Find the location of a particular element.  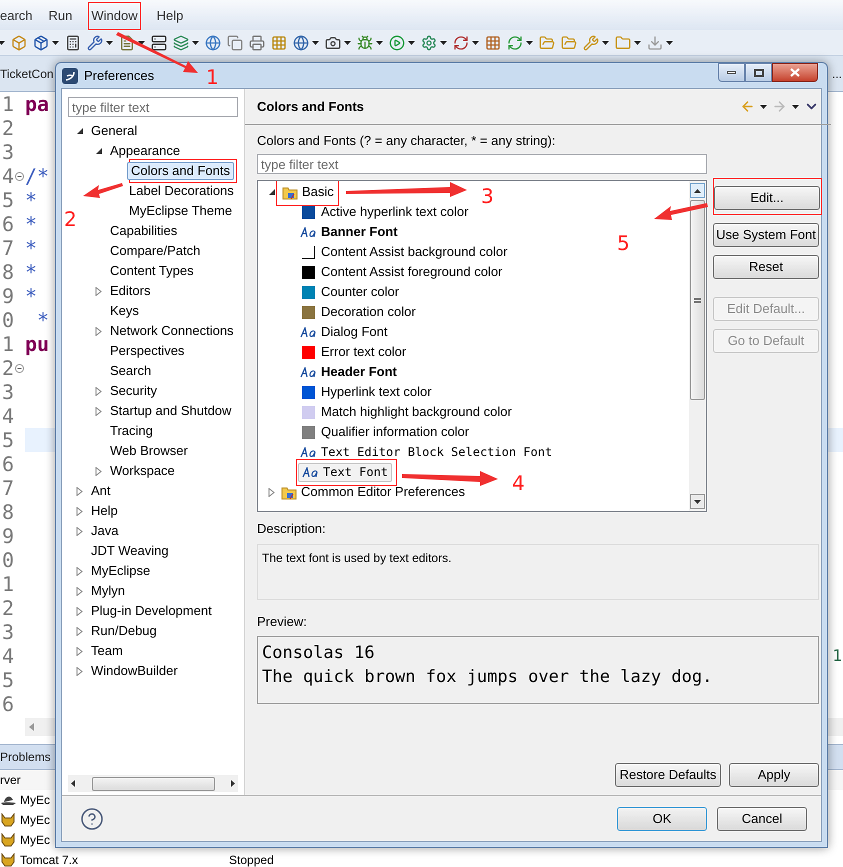

help-icon is located at coordinates (92, 818).